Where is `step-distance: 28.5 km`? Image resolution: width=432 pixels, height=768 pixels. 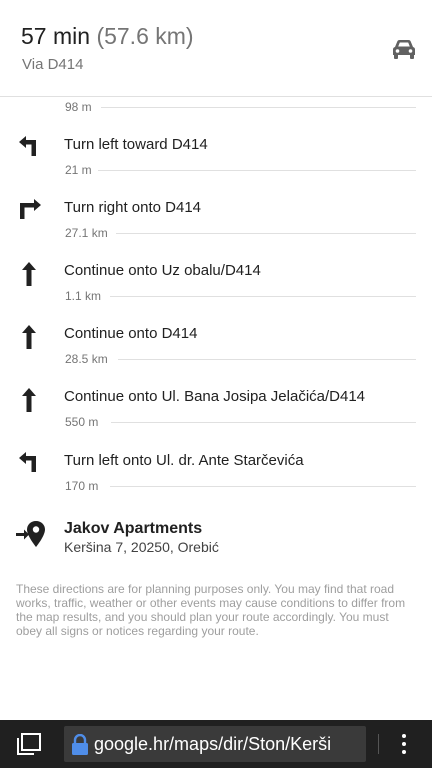 step-distance: 28.5 km is located at coordinates (86, 359).